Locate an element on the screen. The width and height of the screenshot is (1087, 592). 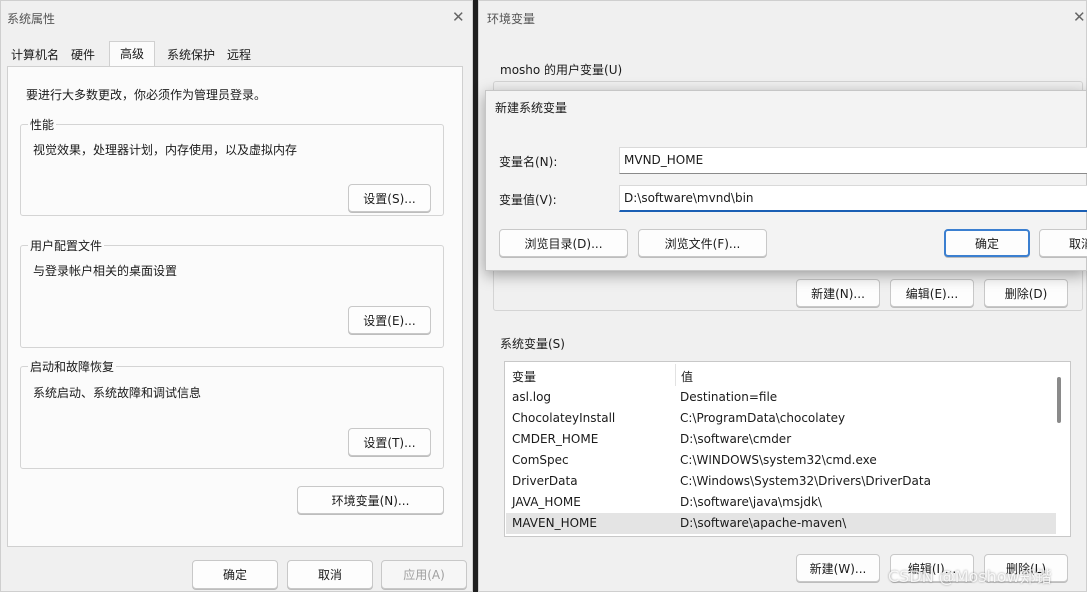
apply-button: 应用(A) is located at coordinates (424, 574).